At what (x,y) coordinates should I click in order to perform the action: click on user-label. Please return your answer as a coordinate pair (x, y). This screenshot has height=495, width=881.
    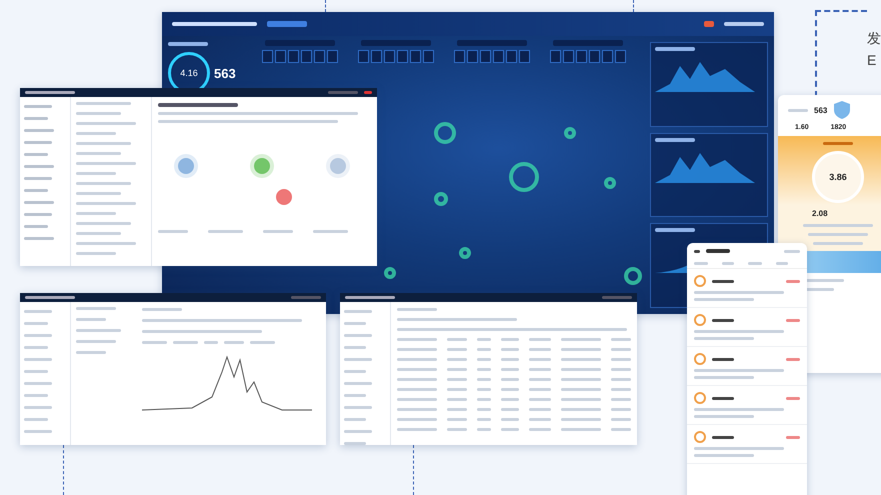
    Looking at the image, I should click on (744, 24).